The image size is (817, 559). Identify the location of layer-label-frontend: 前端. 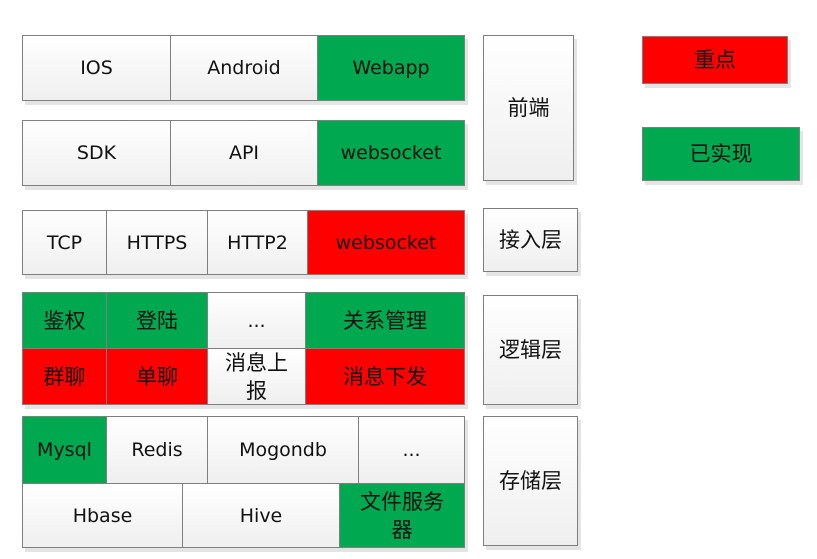
(528, 108).